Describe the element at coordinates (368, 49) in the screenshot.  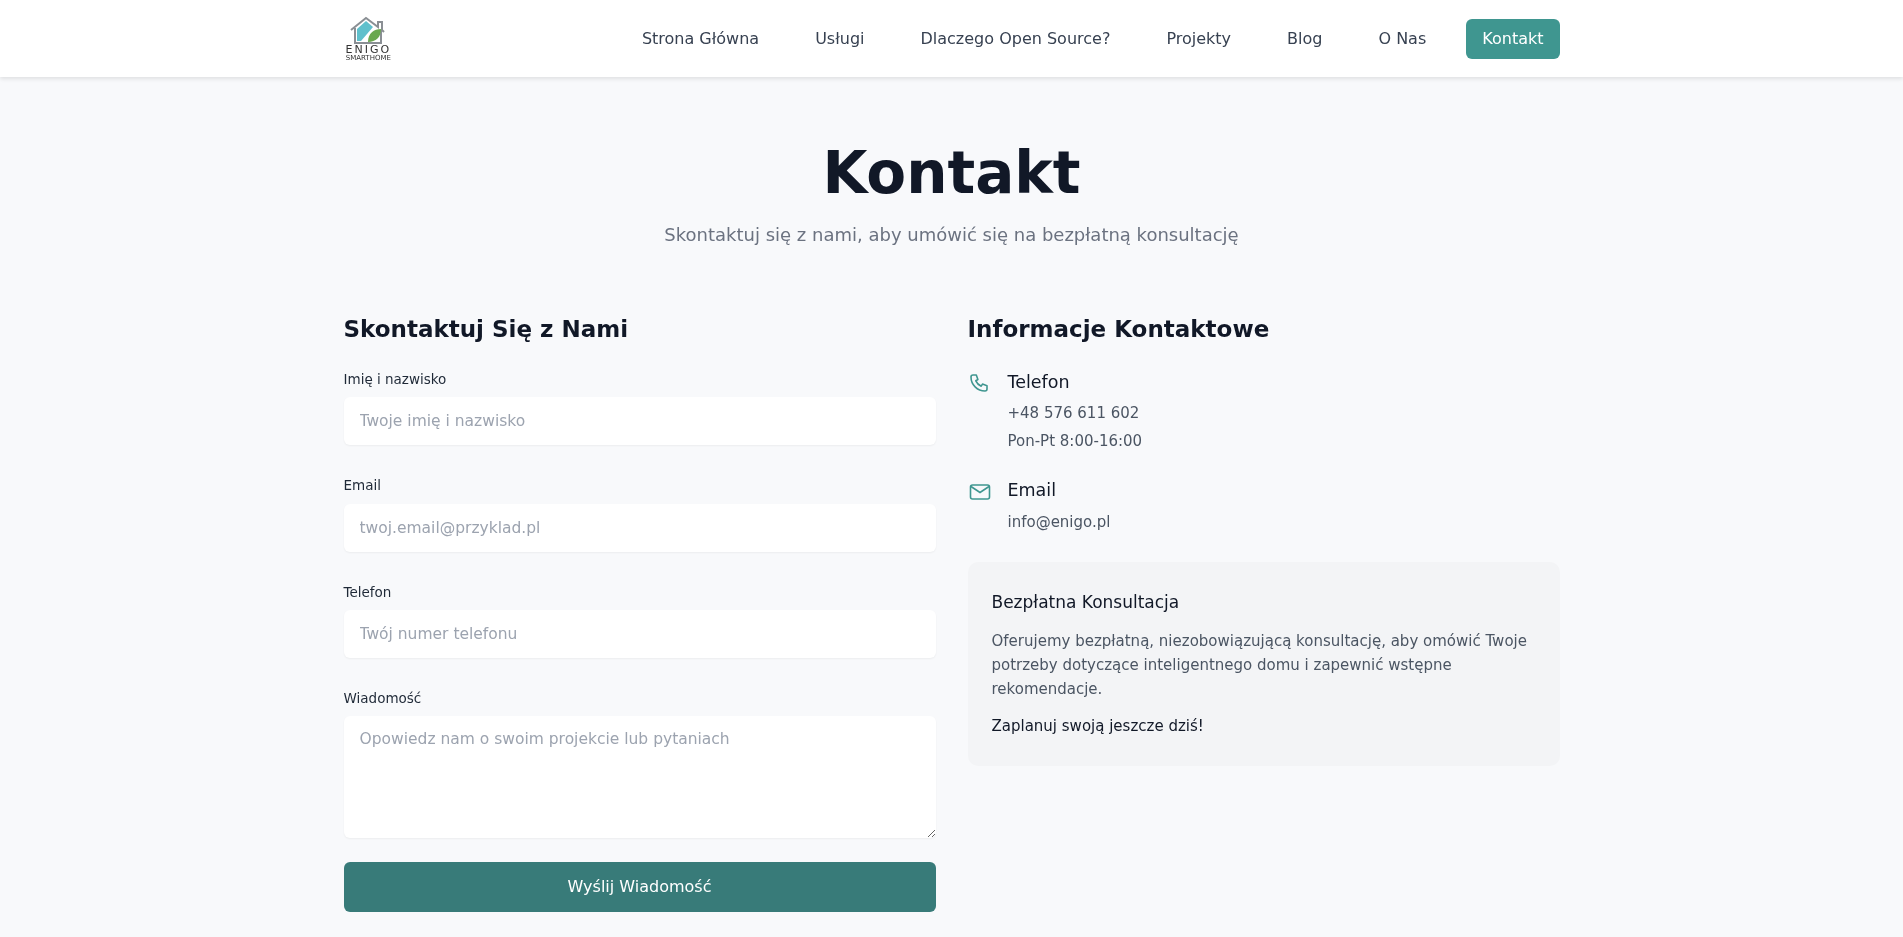
I see `logo-text: ENIGO` at that location.